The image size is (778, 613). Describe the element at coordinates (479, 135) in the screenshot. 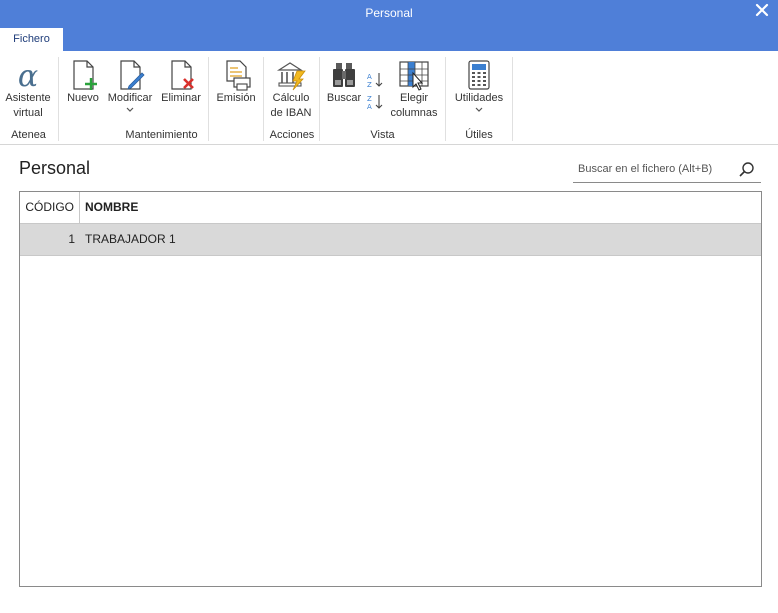

I see `group-label-utiles: Útiles` at that location.